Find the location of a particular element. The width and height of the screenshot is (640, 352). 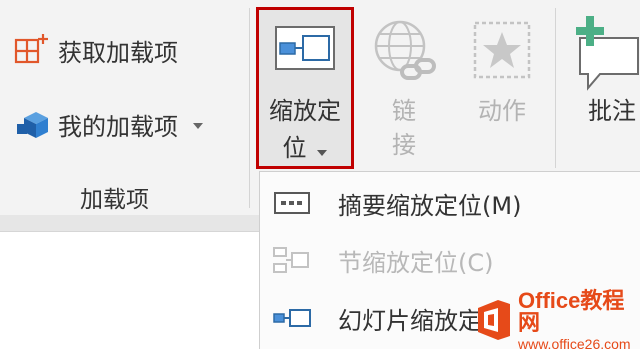

action-button: 动作 is located at coordinates (502, 90).